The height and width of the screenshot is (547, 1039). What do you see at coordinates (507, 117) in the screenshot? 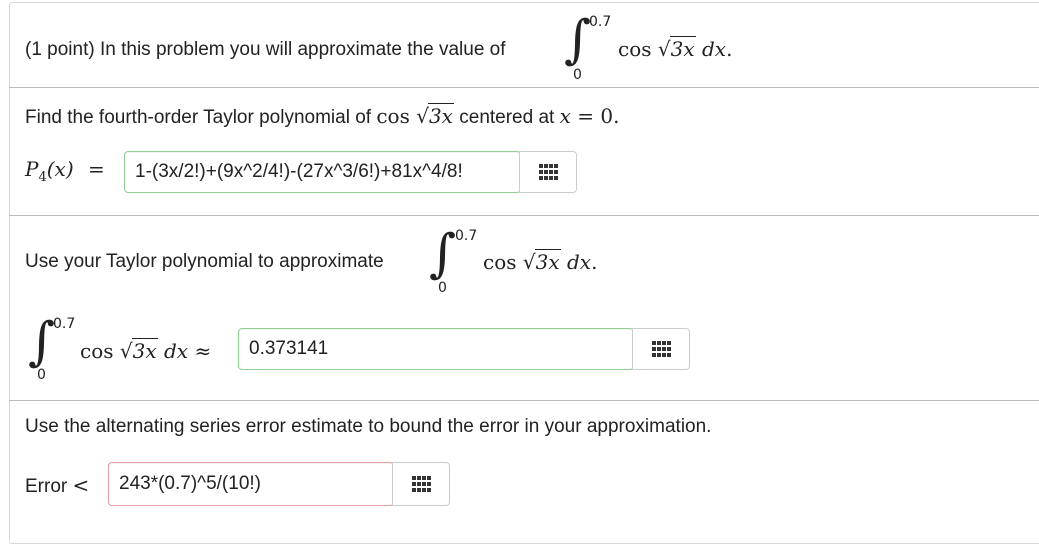
I see `part1-text-after: centered at` at bounding box center [507, 117].